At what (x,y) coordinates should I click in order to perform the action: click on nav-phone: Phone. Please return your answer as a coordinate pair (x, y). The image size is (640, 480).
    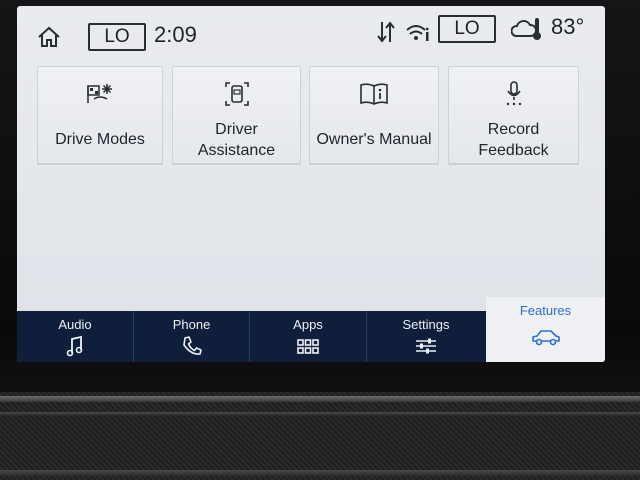
    Looking at the image, I should click on (192, 336).